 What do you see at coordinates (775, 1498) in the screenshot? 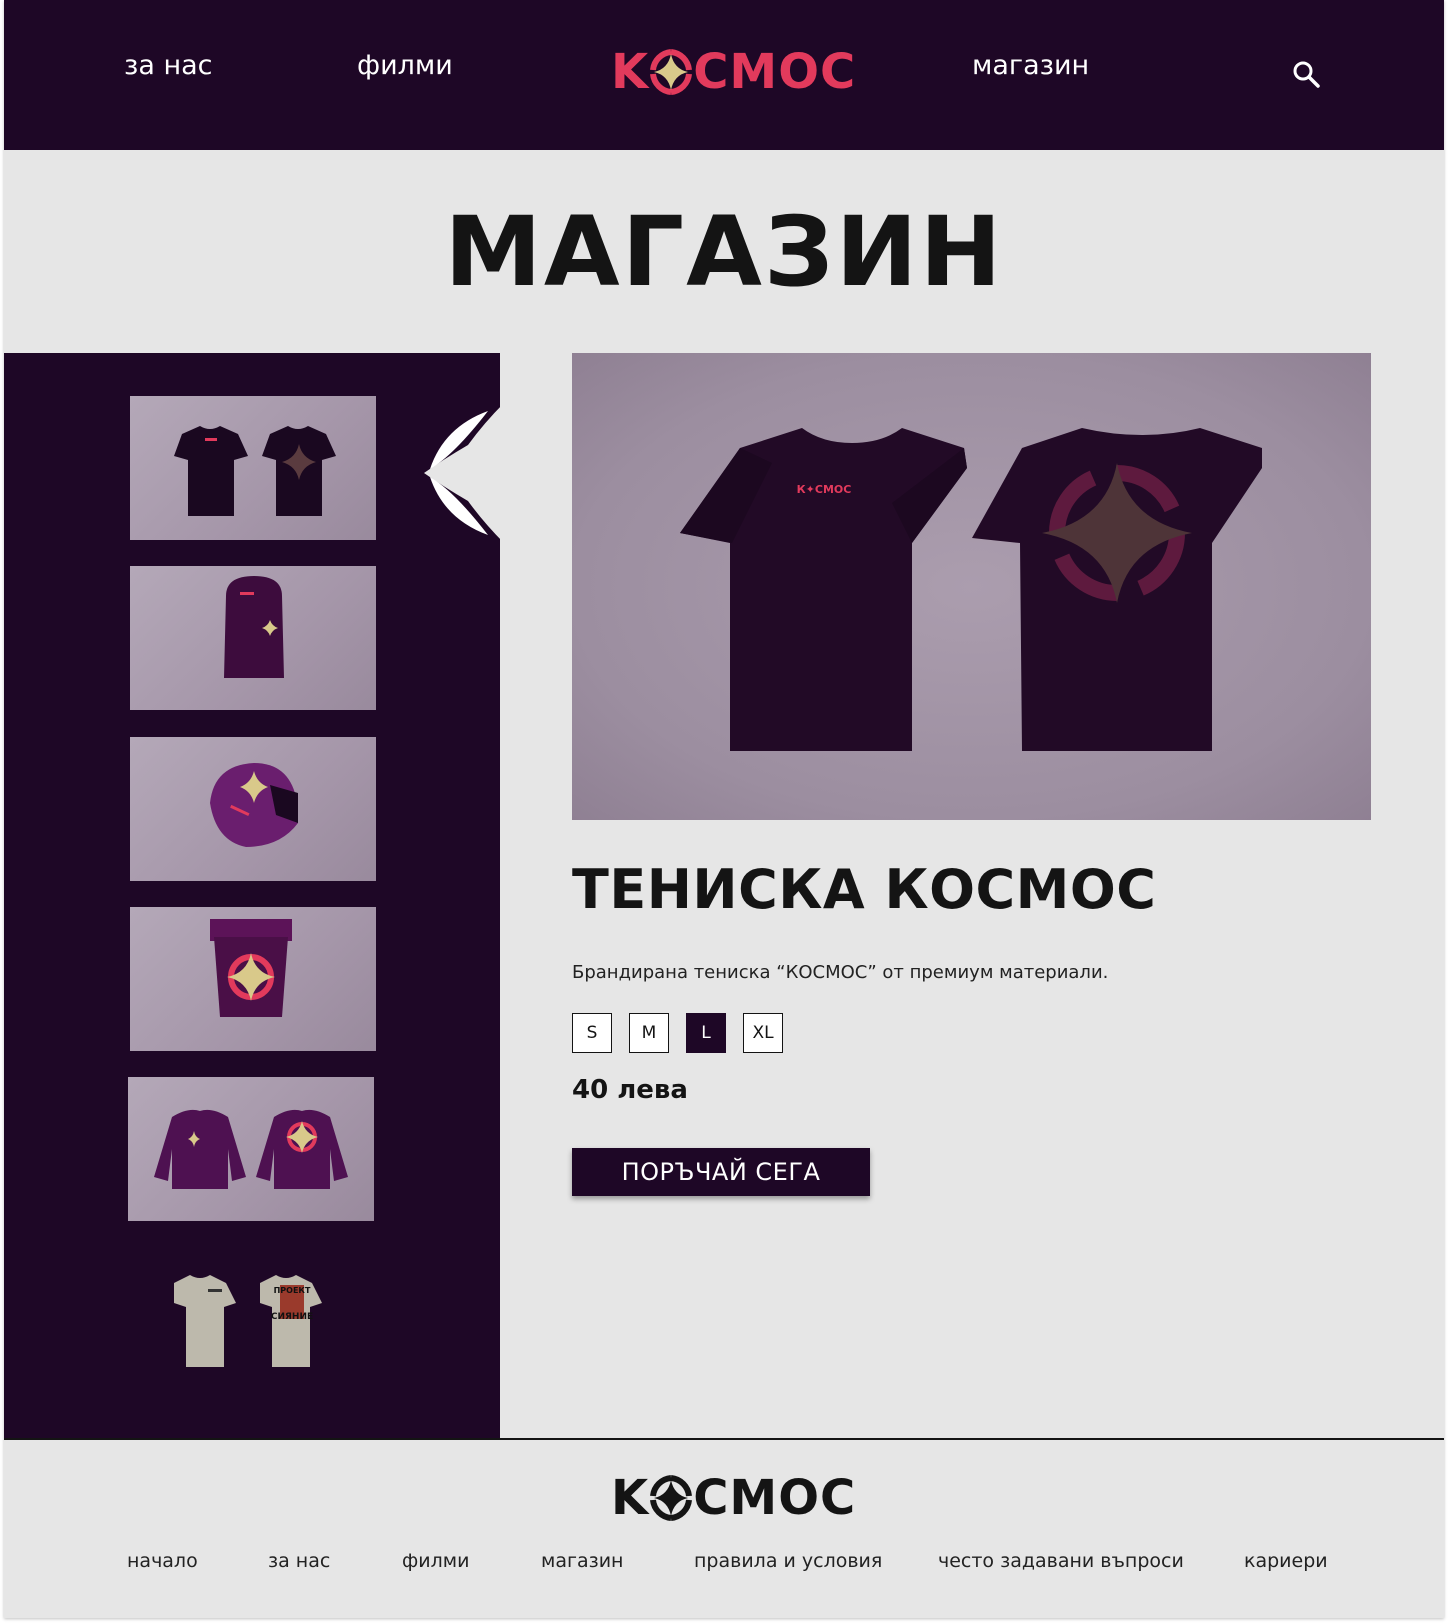
I see `footer-logo-letters-smos: СМОС` at bounding box center [775, 1498].